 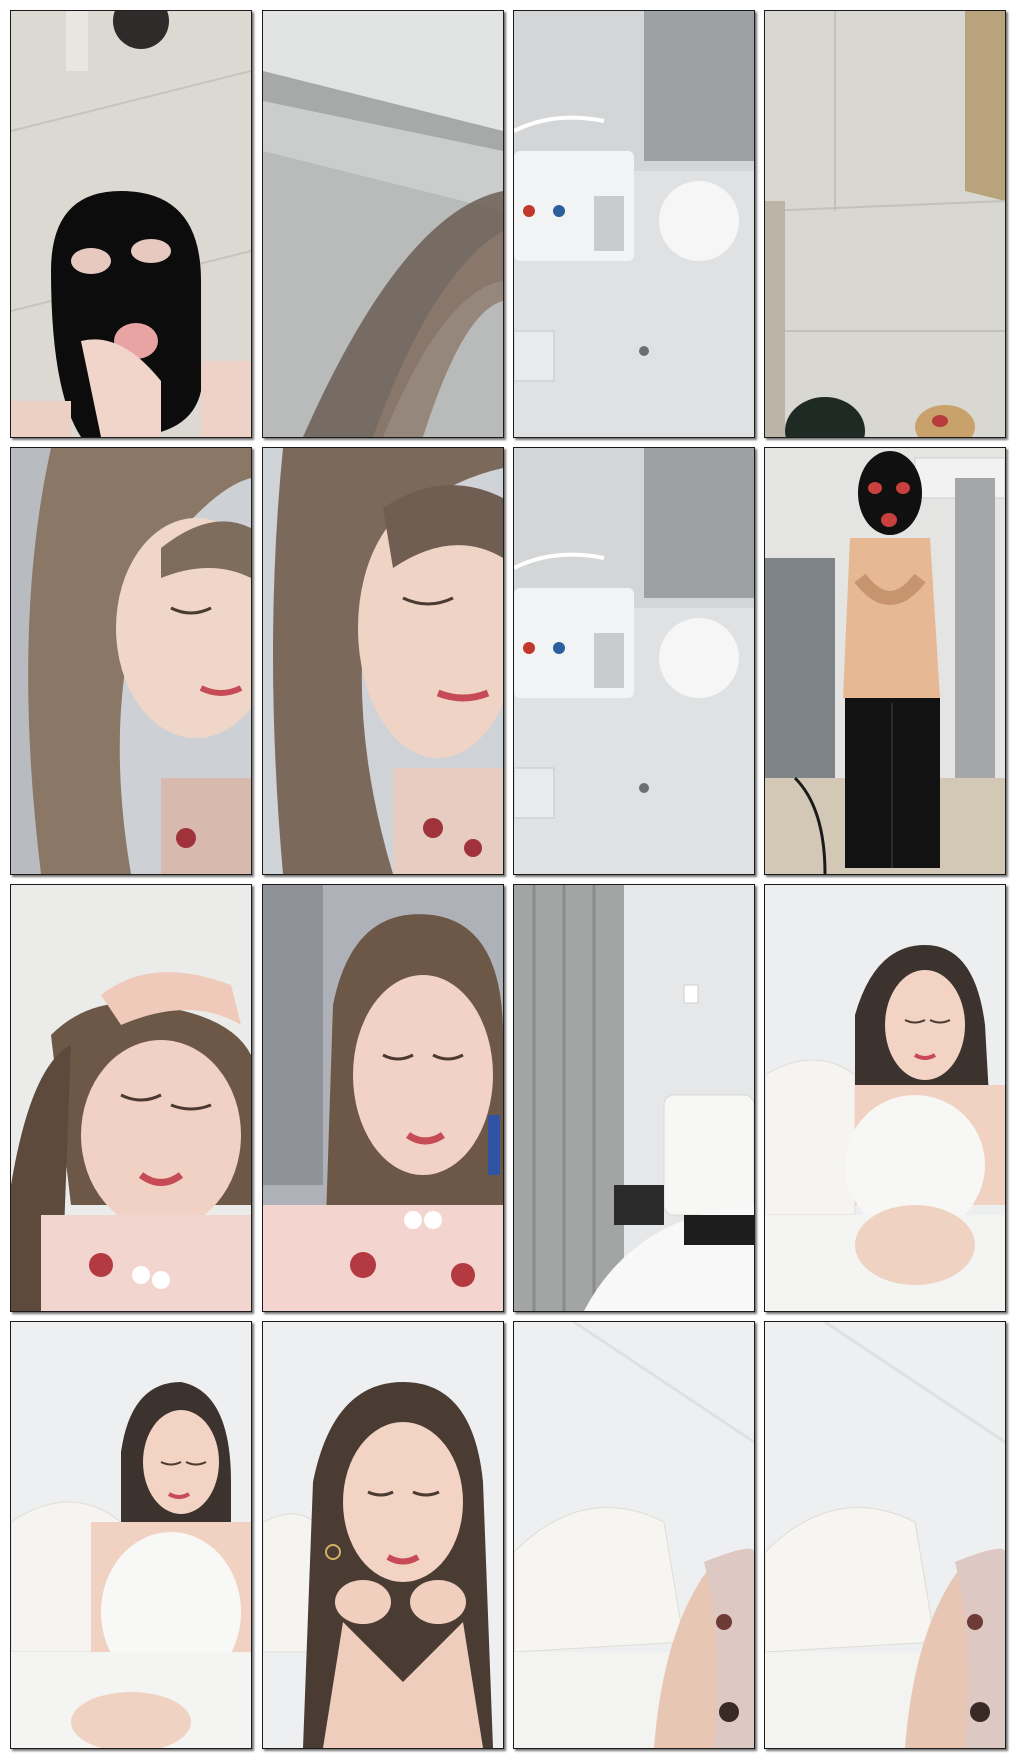 What do you see at coordinates (131, 661) in the screenshot?
I see `frame-5-woman-eyes-closed` at bounding box center [131, 661].